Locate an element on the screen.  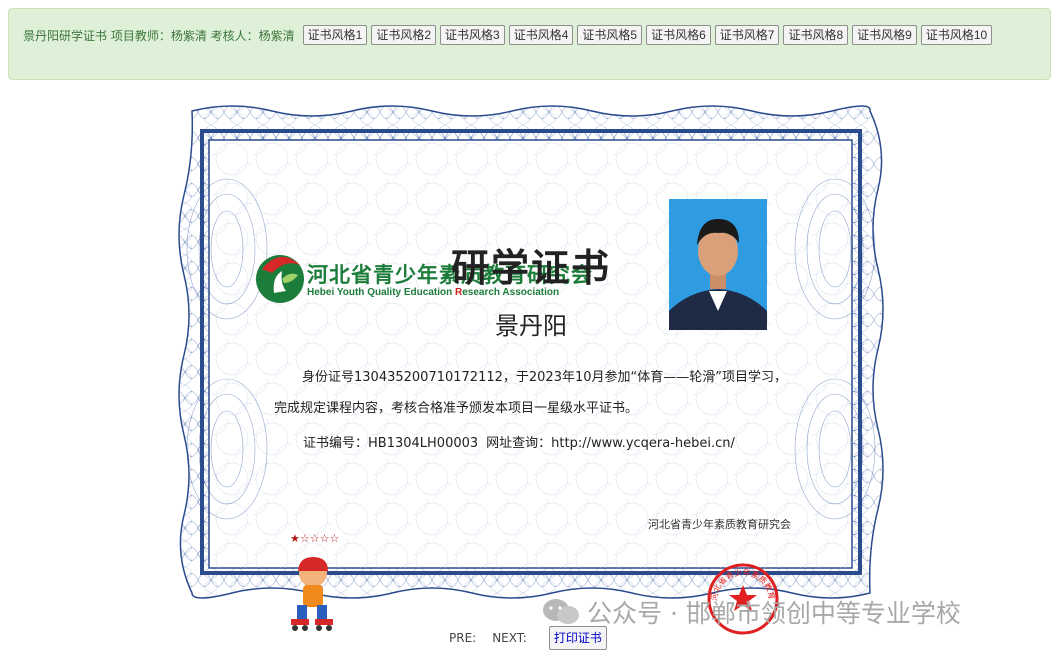
watermark-text: 公众号 · 邯郸市领创中等专业学校 is located at coordinates (774, 613).